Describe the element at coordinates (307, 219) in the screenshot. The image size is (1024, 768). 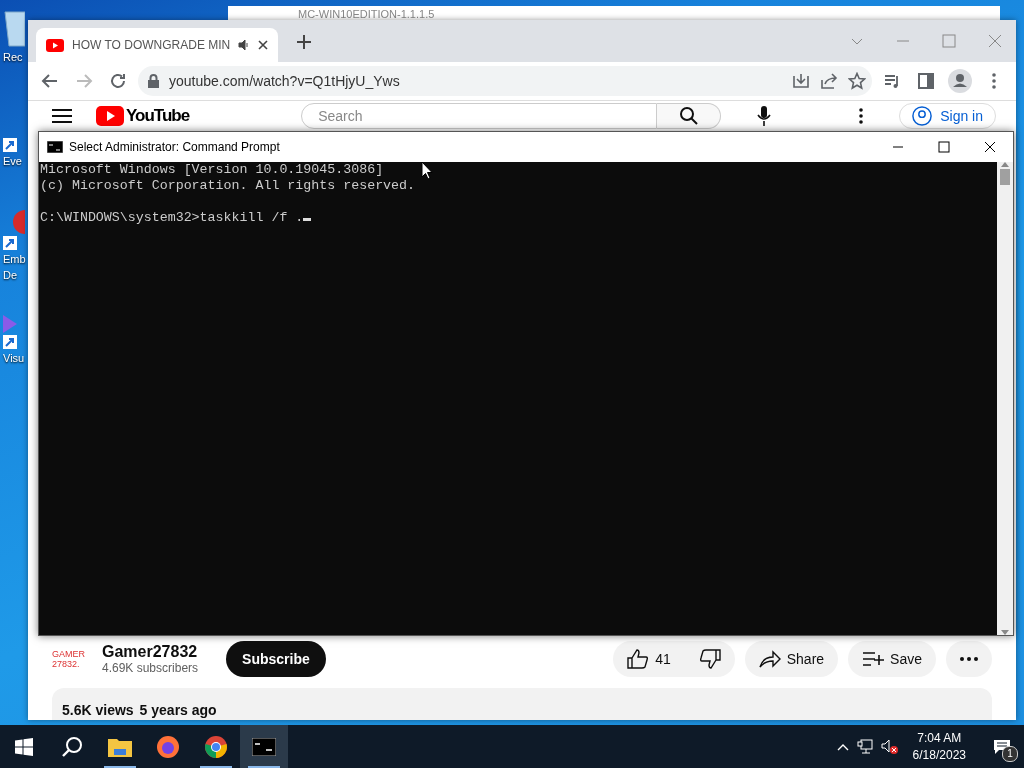
I see `text-cursor-icon` at that location.